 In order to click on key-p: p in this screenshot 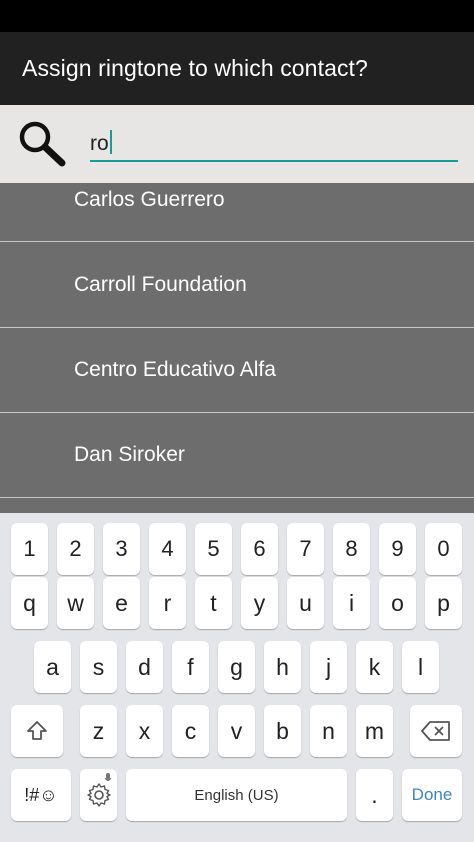, I will do `click(443, 603)`.